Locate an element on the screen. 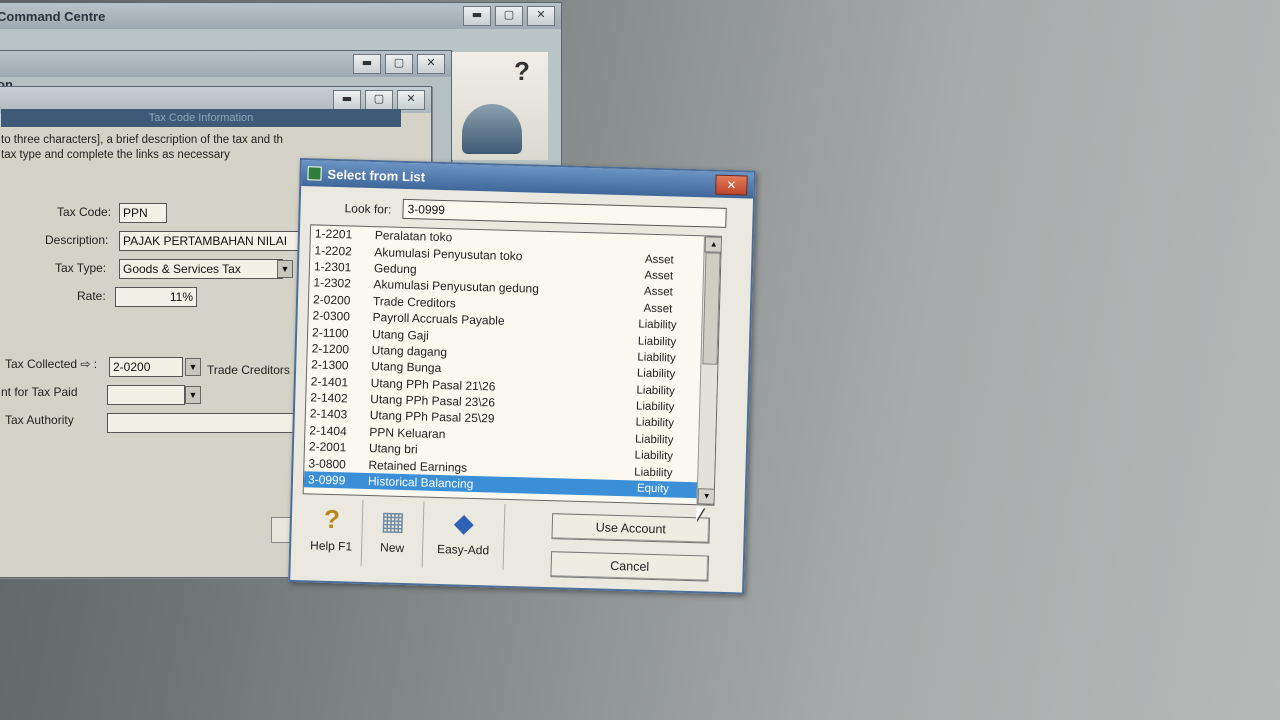 The image size is (1280, 720). select-dialog-titlebar: Select from List ✕ is located at coordinates (527, 179).